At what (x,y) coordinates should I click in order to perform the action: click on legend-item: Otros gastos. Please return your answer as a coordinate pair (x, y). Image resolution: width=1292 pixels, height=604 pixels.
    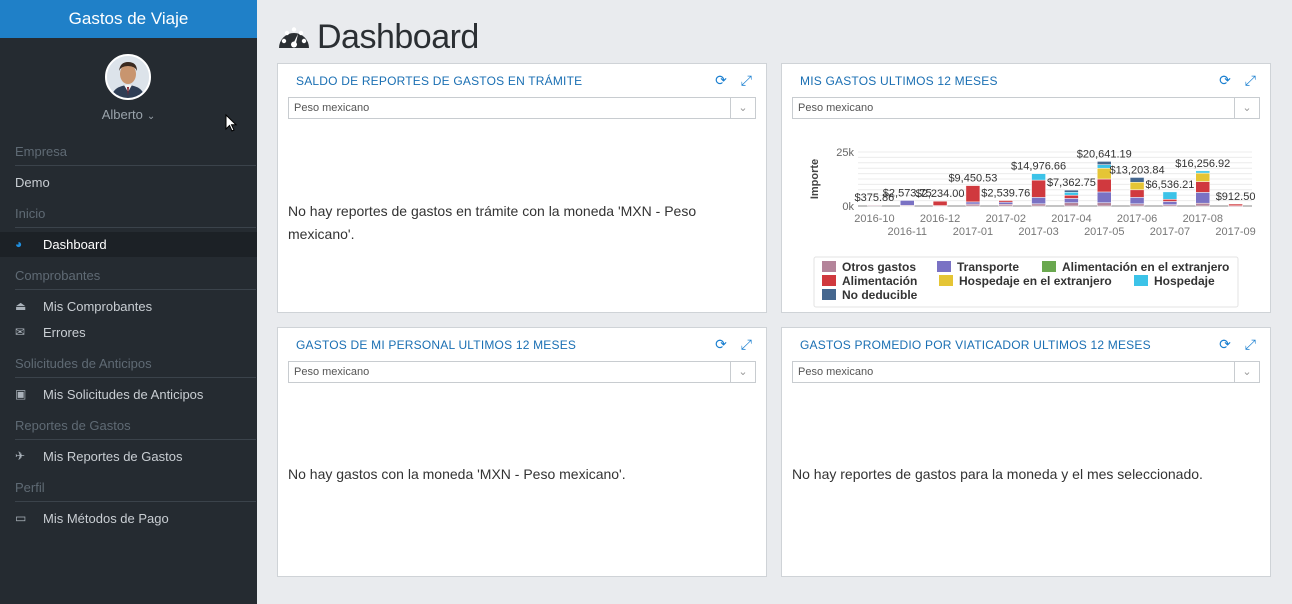
    Looking at the image, I should click on (879, 267).